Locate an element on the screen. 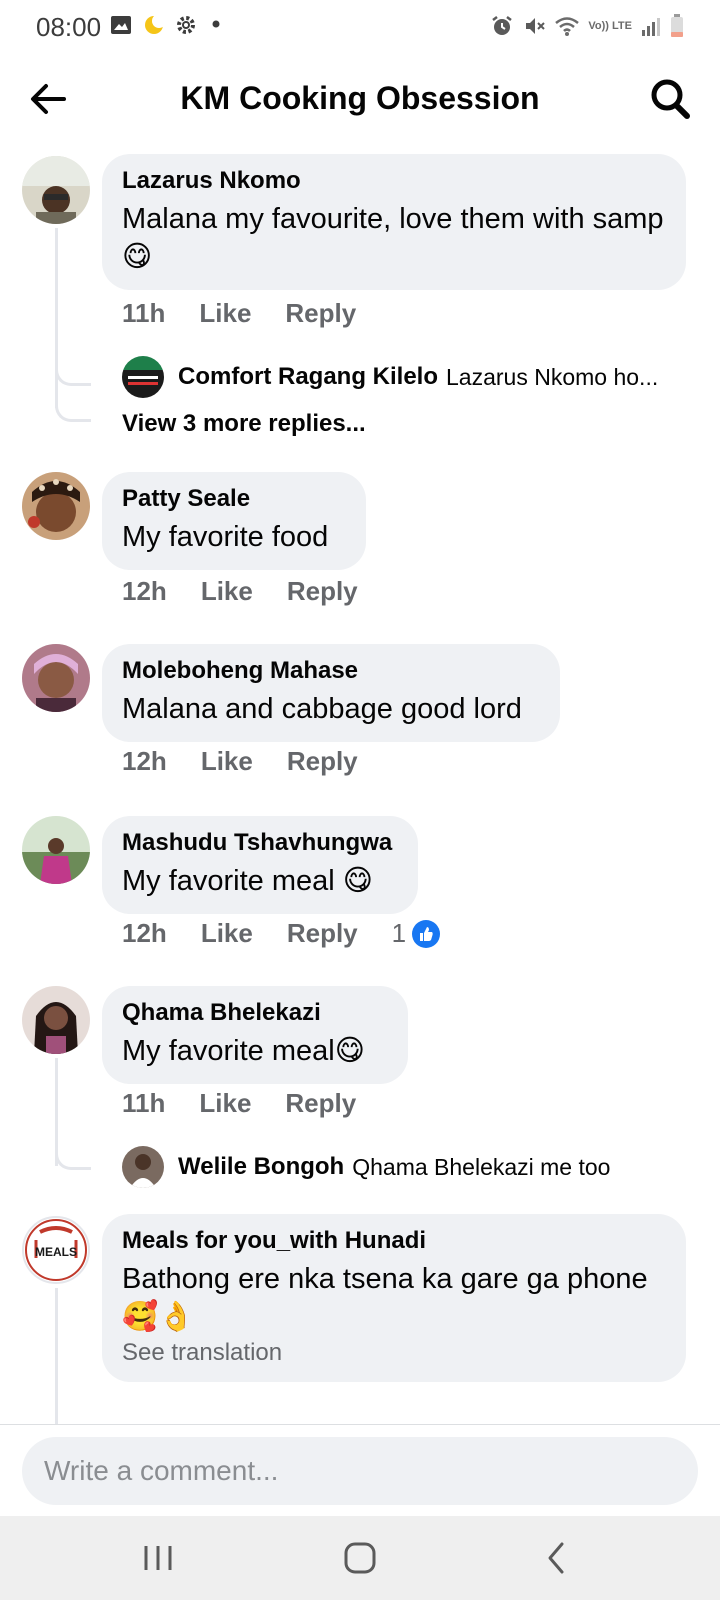 This screenshot has width=720, height=1600. comment-author: Lazarus Nkomo is located at coordinates (394, 181).